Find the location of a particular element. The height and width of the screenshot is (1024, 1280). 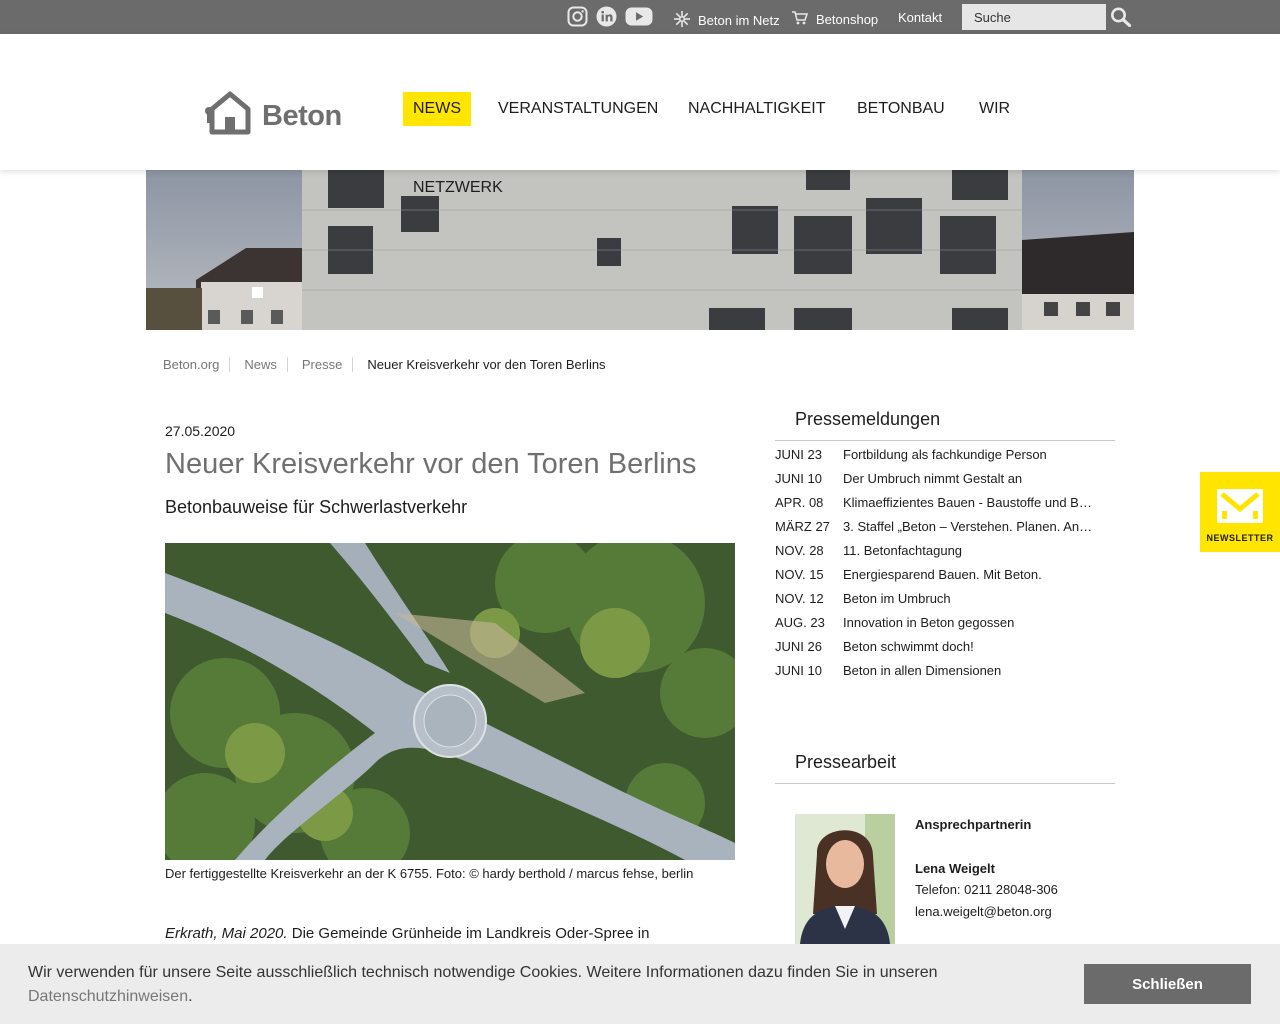

press-item: AUG. 23 Innovation in Beton gegossen is located at coordinates (945, 622).